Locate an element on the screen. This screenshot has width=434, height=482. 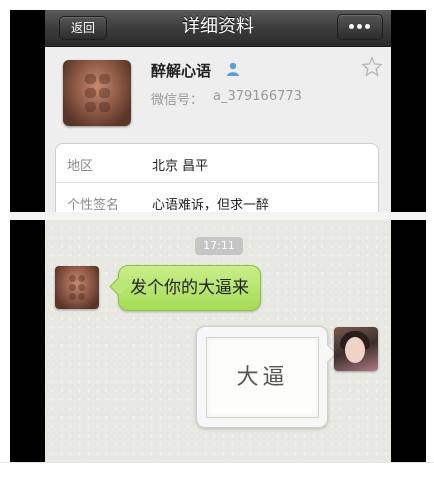
back-button: 返回 is located at coordinates (83, 28).